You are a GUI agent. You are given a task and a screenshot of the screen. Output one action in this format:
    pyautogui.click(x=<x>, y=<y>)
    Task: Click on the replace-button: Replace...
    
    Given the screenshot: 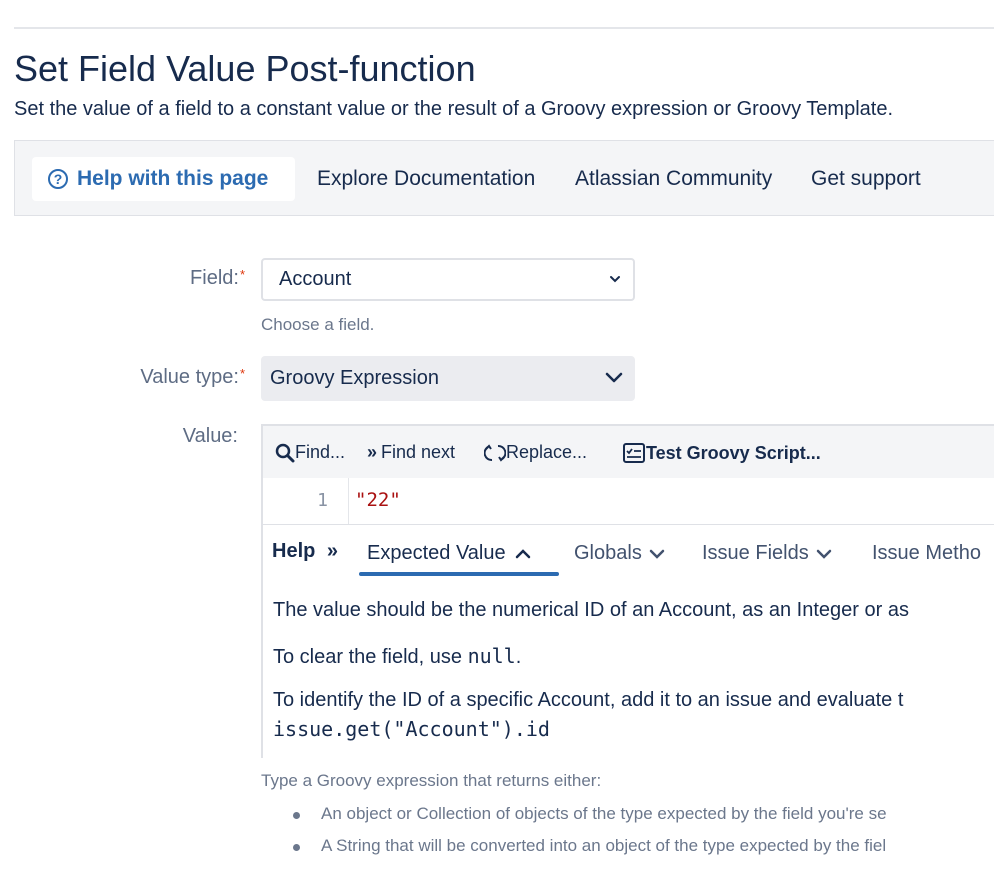 What is the action you would take?
    pyautogui.click(x=535, y=452)
    